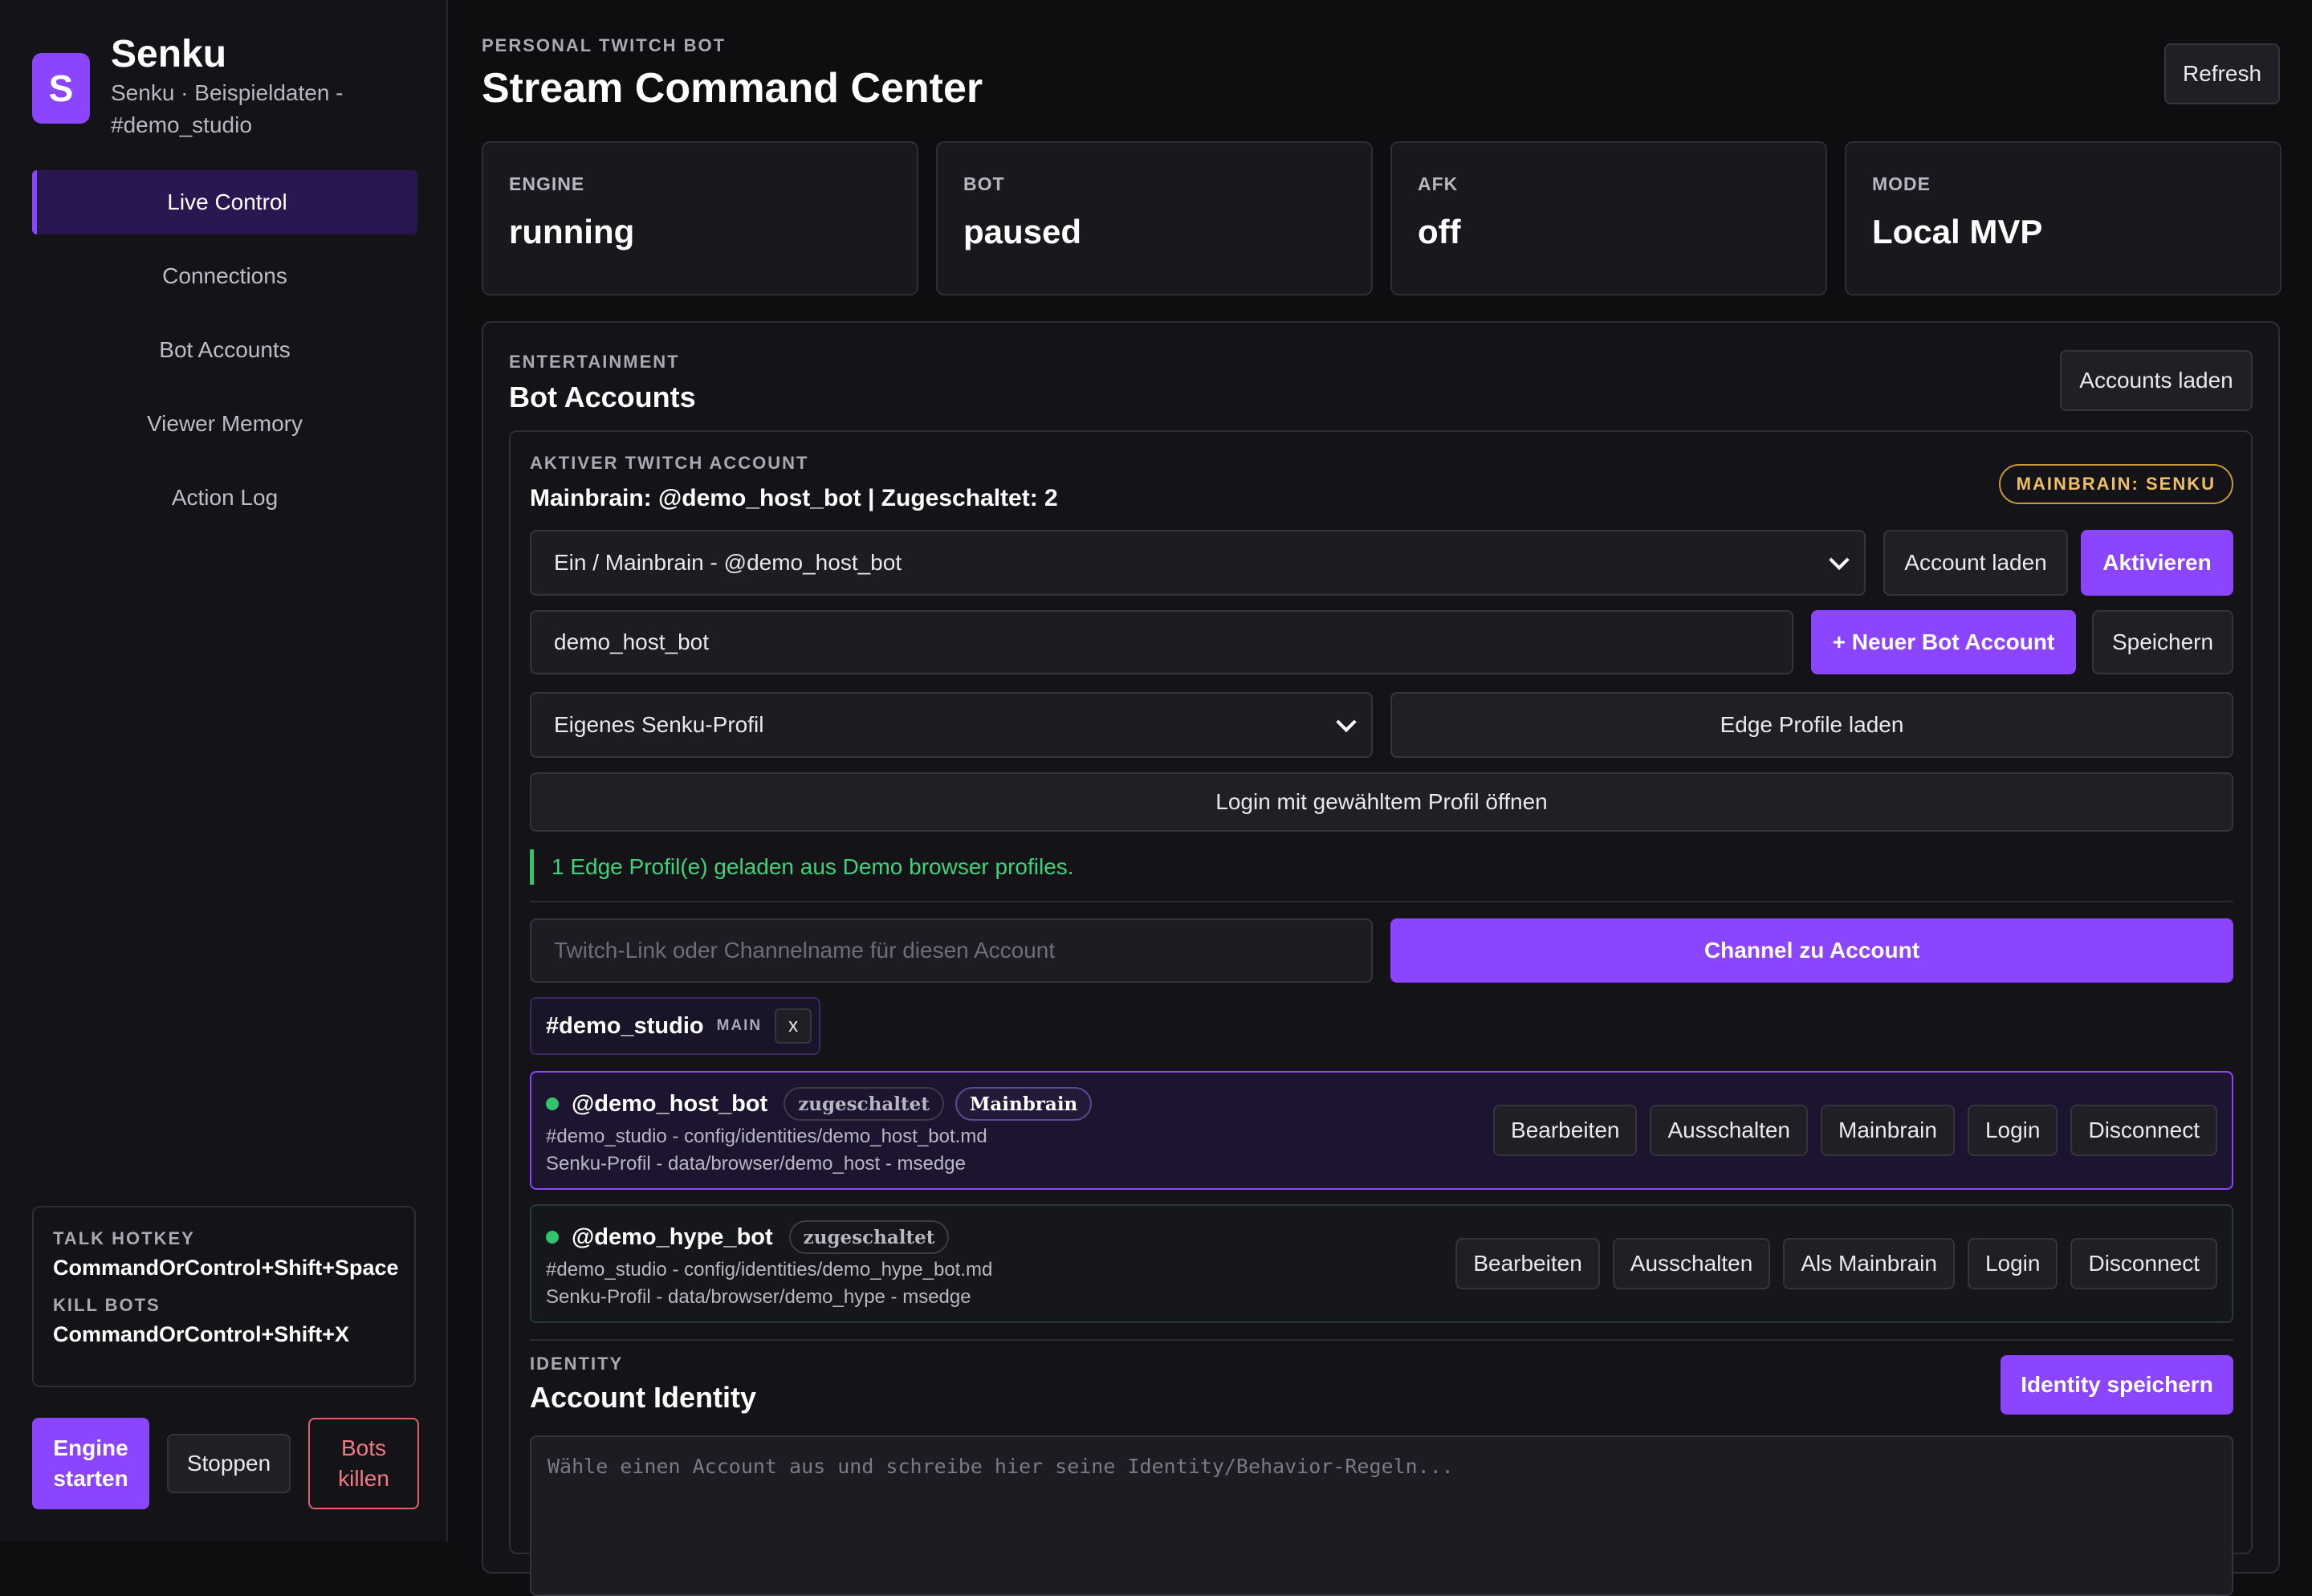 This screenshot has width=2312, height=1596. Describe the element at coordinates (1022, 231) in the screenshot. I see `stat-value: paused` at that location.